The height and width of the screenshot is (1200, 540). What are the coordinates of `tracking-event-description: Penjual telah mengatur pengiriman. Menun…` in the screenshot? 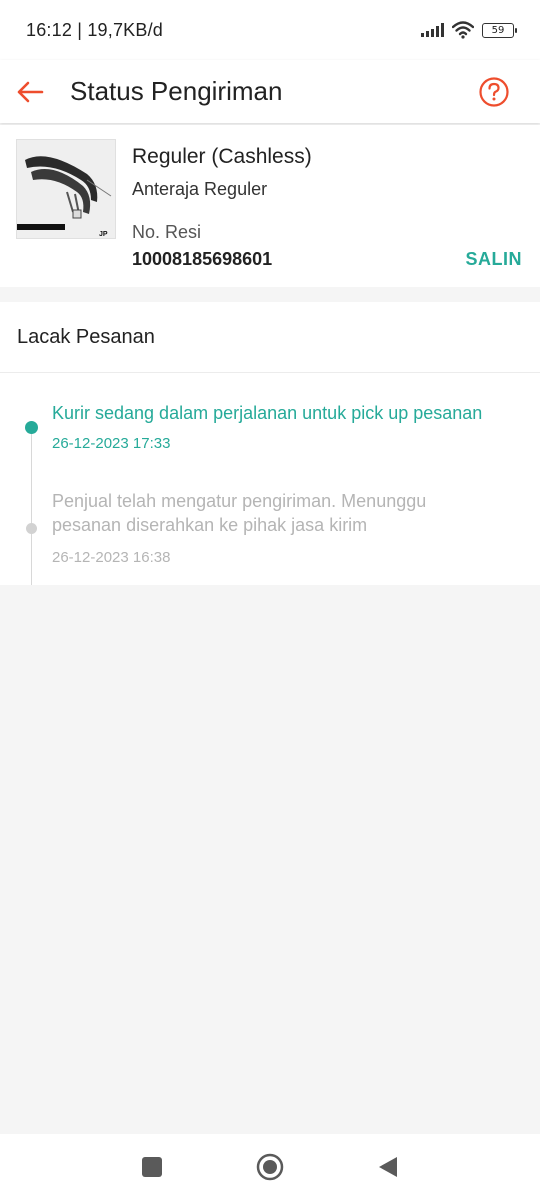 It's located at (239, 513).